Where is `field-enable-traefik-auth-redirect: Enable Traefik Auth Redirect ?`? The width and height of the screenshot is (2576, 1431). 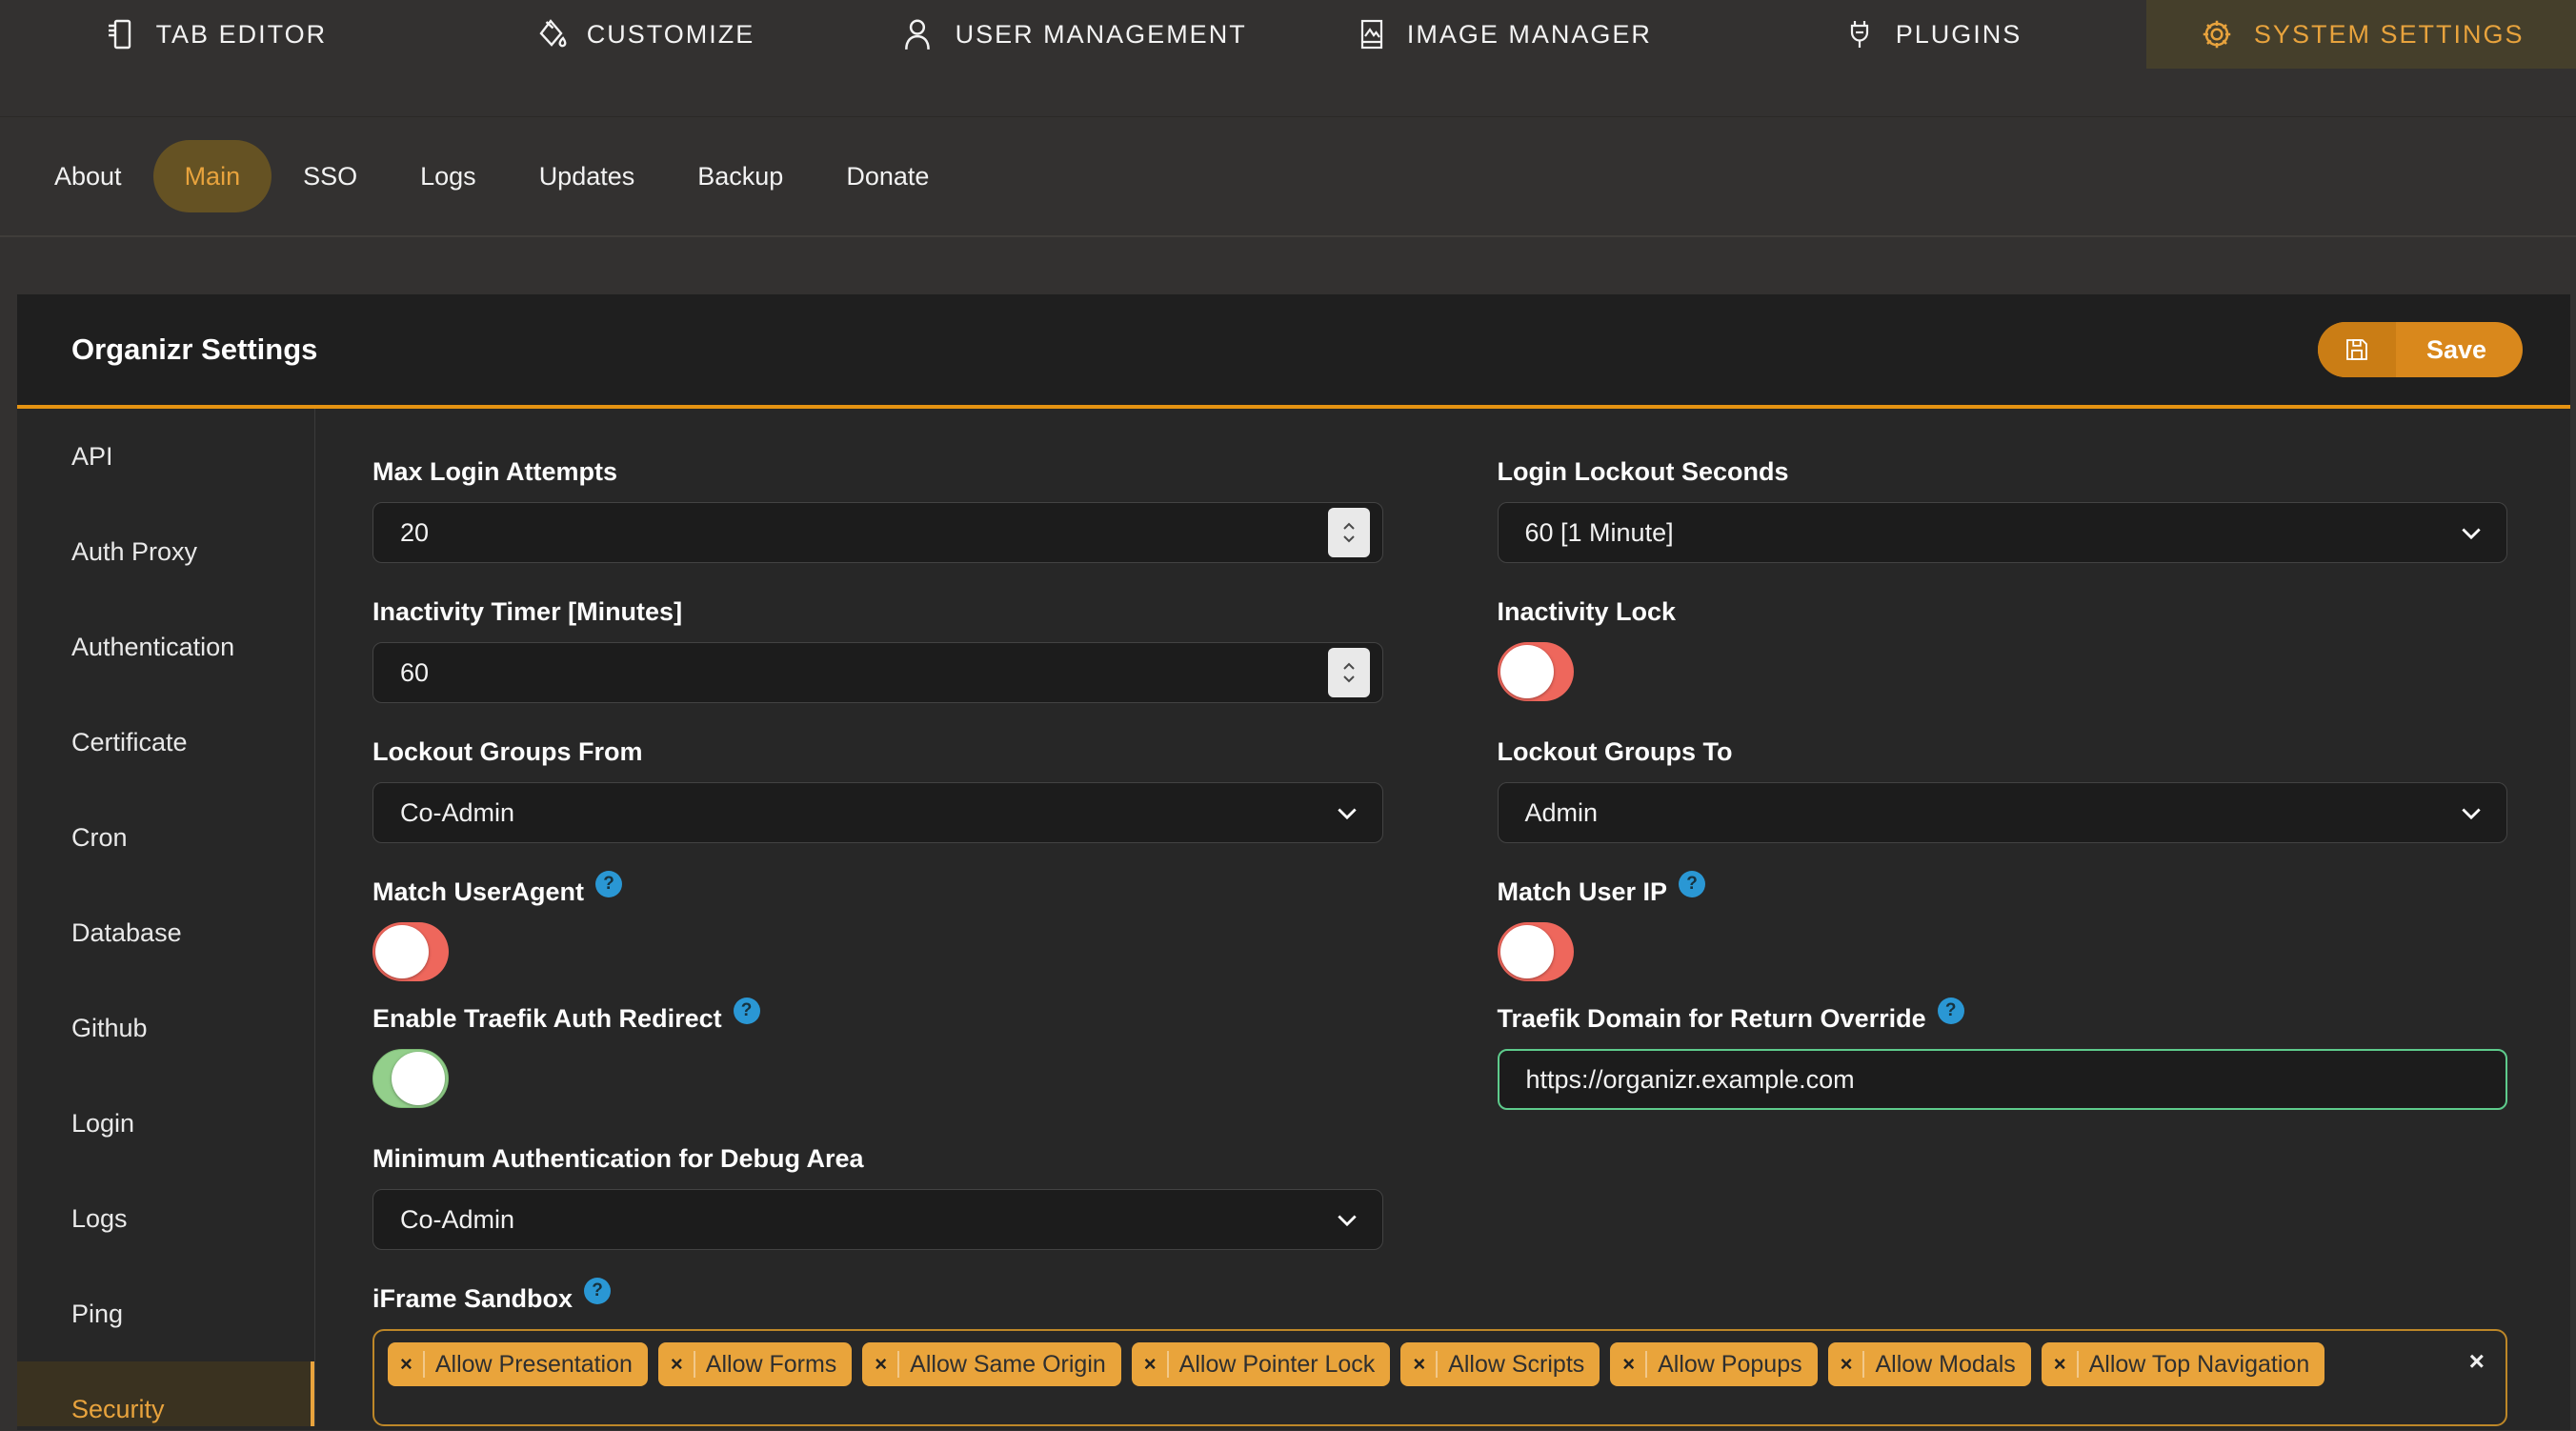
field-enable-traefik-auth-redirect: Enable Traefik Auth Redirect ? is located at coordinates (878, 1059).